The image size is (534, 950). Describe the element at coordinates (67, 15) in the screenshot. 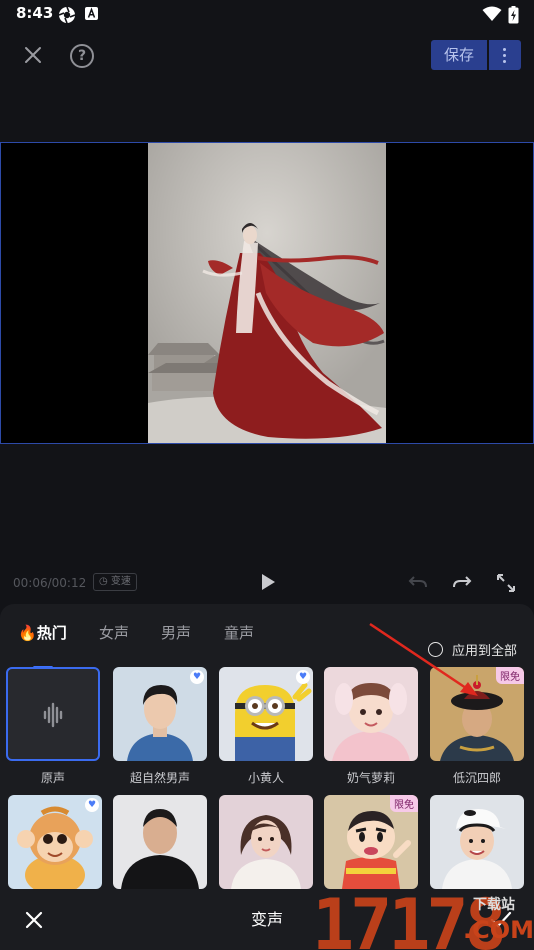

I see `aperture-icon` at that location.